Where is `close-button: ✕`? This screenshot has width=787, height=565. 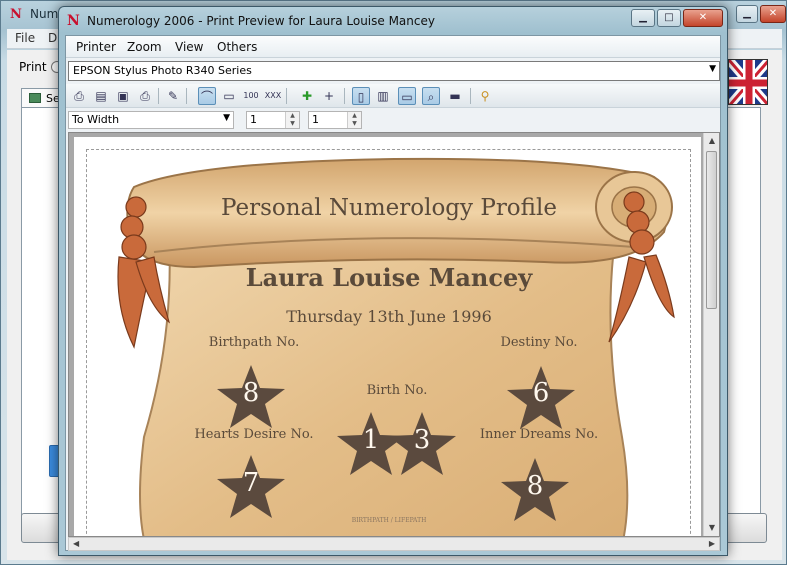 close-button: ✕ is located at coordinates (703, 18).